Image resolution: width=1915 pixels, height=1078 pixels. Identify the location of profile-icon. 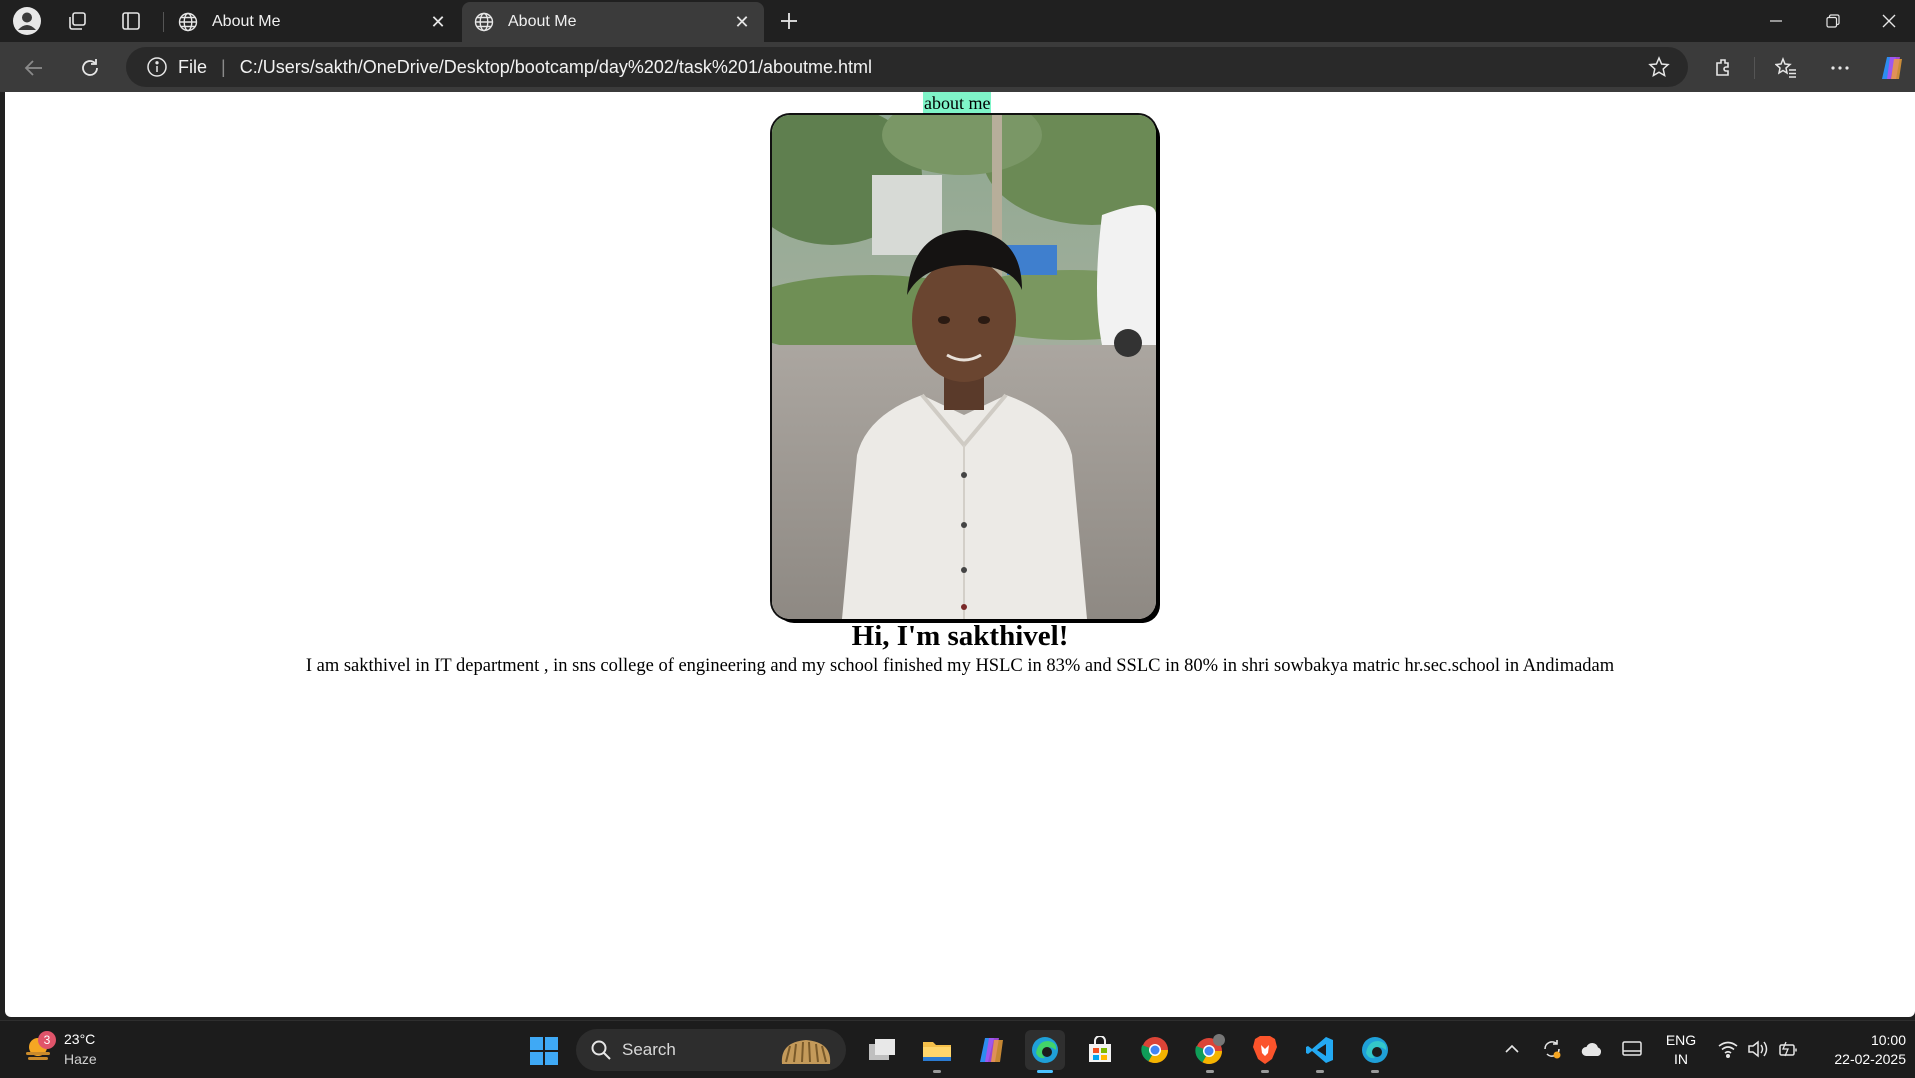
(27, 21).